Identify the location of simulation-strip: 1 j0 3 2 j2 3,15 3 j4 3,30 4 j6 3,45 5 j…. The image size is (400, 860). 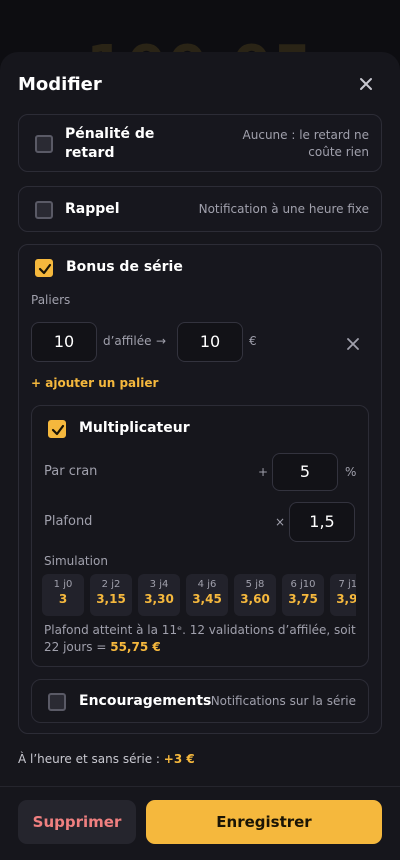
(199, 595).